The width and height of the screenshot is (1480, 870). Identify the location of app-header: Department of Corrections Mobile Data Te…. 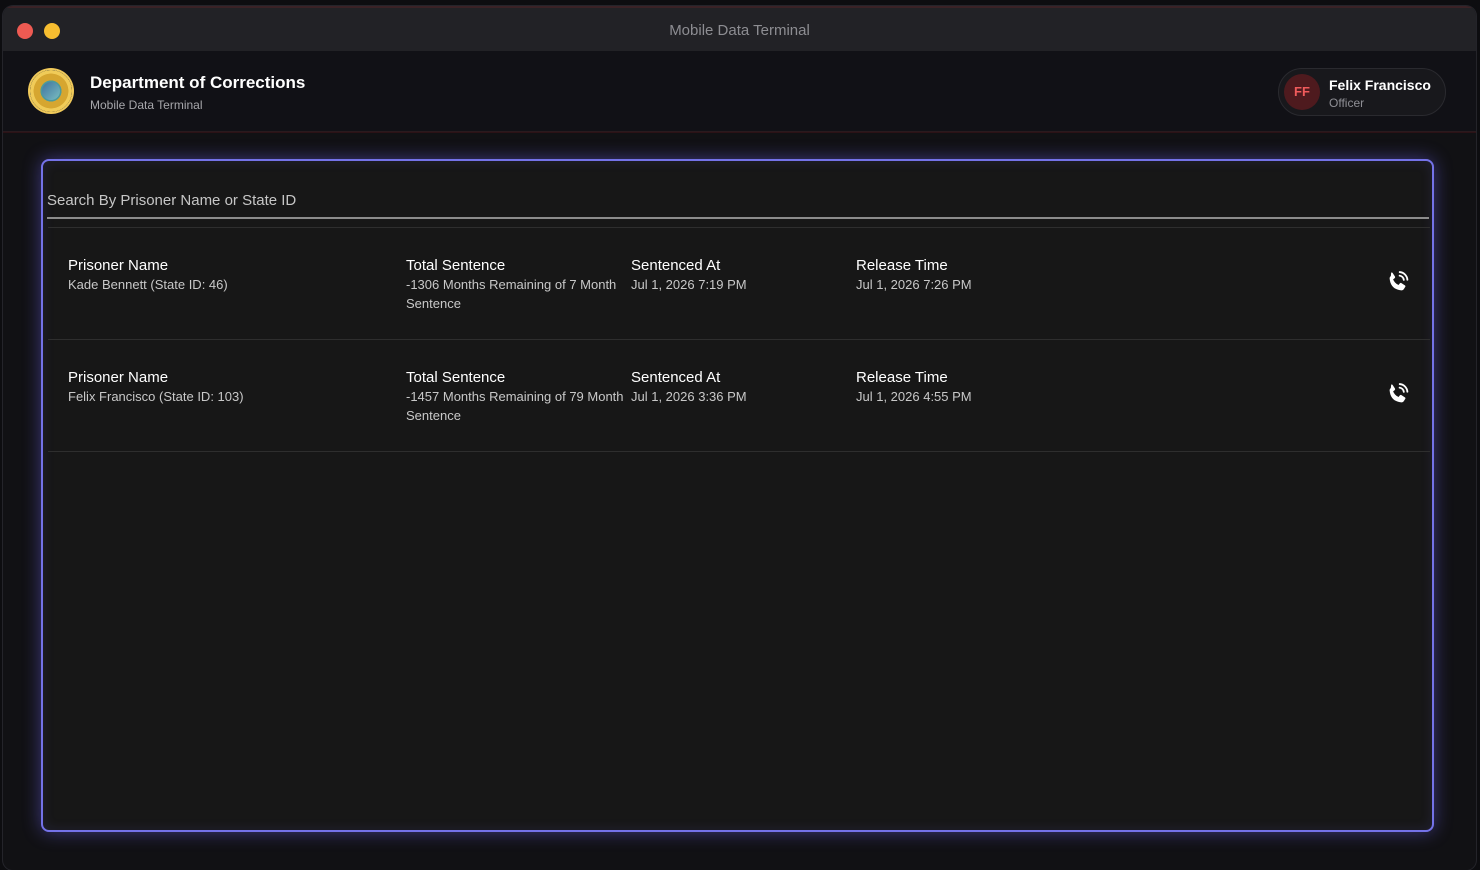
(739, 91).